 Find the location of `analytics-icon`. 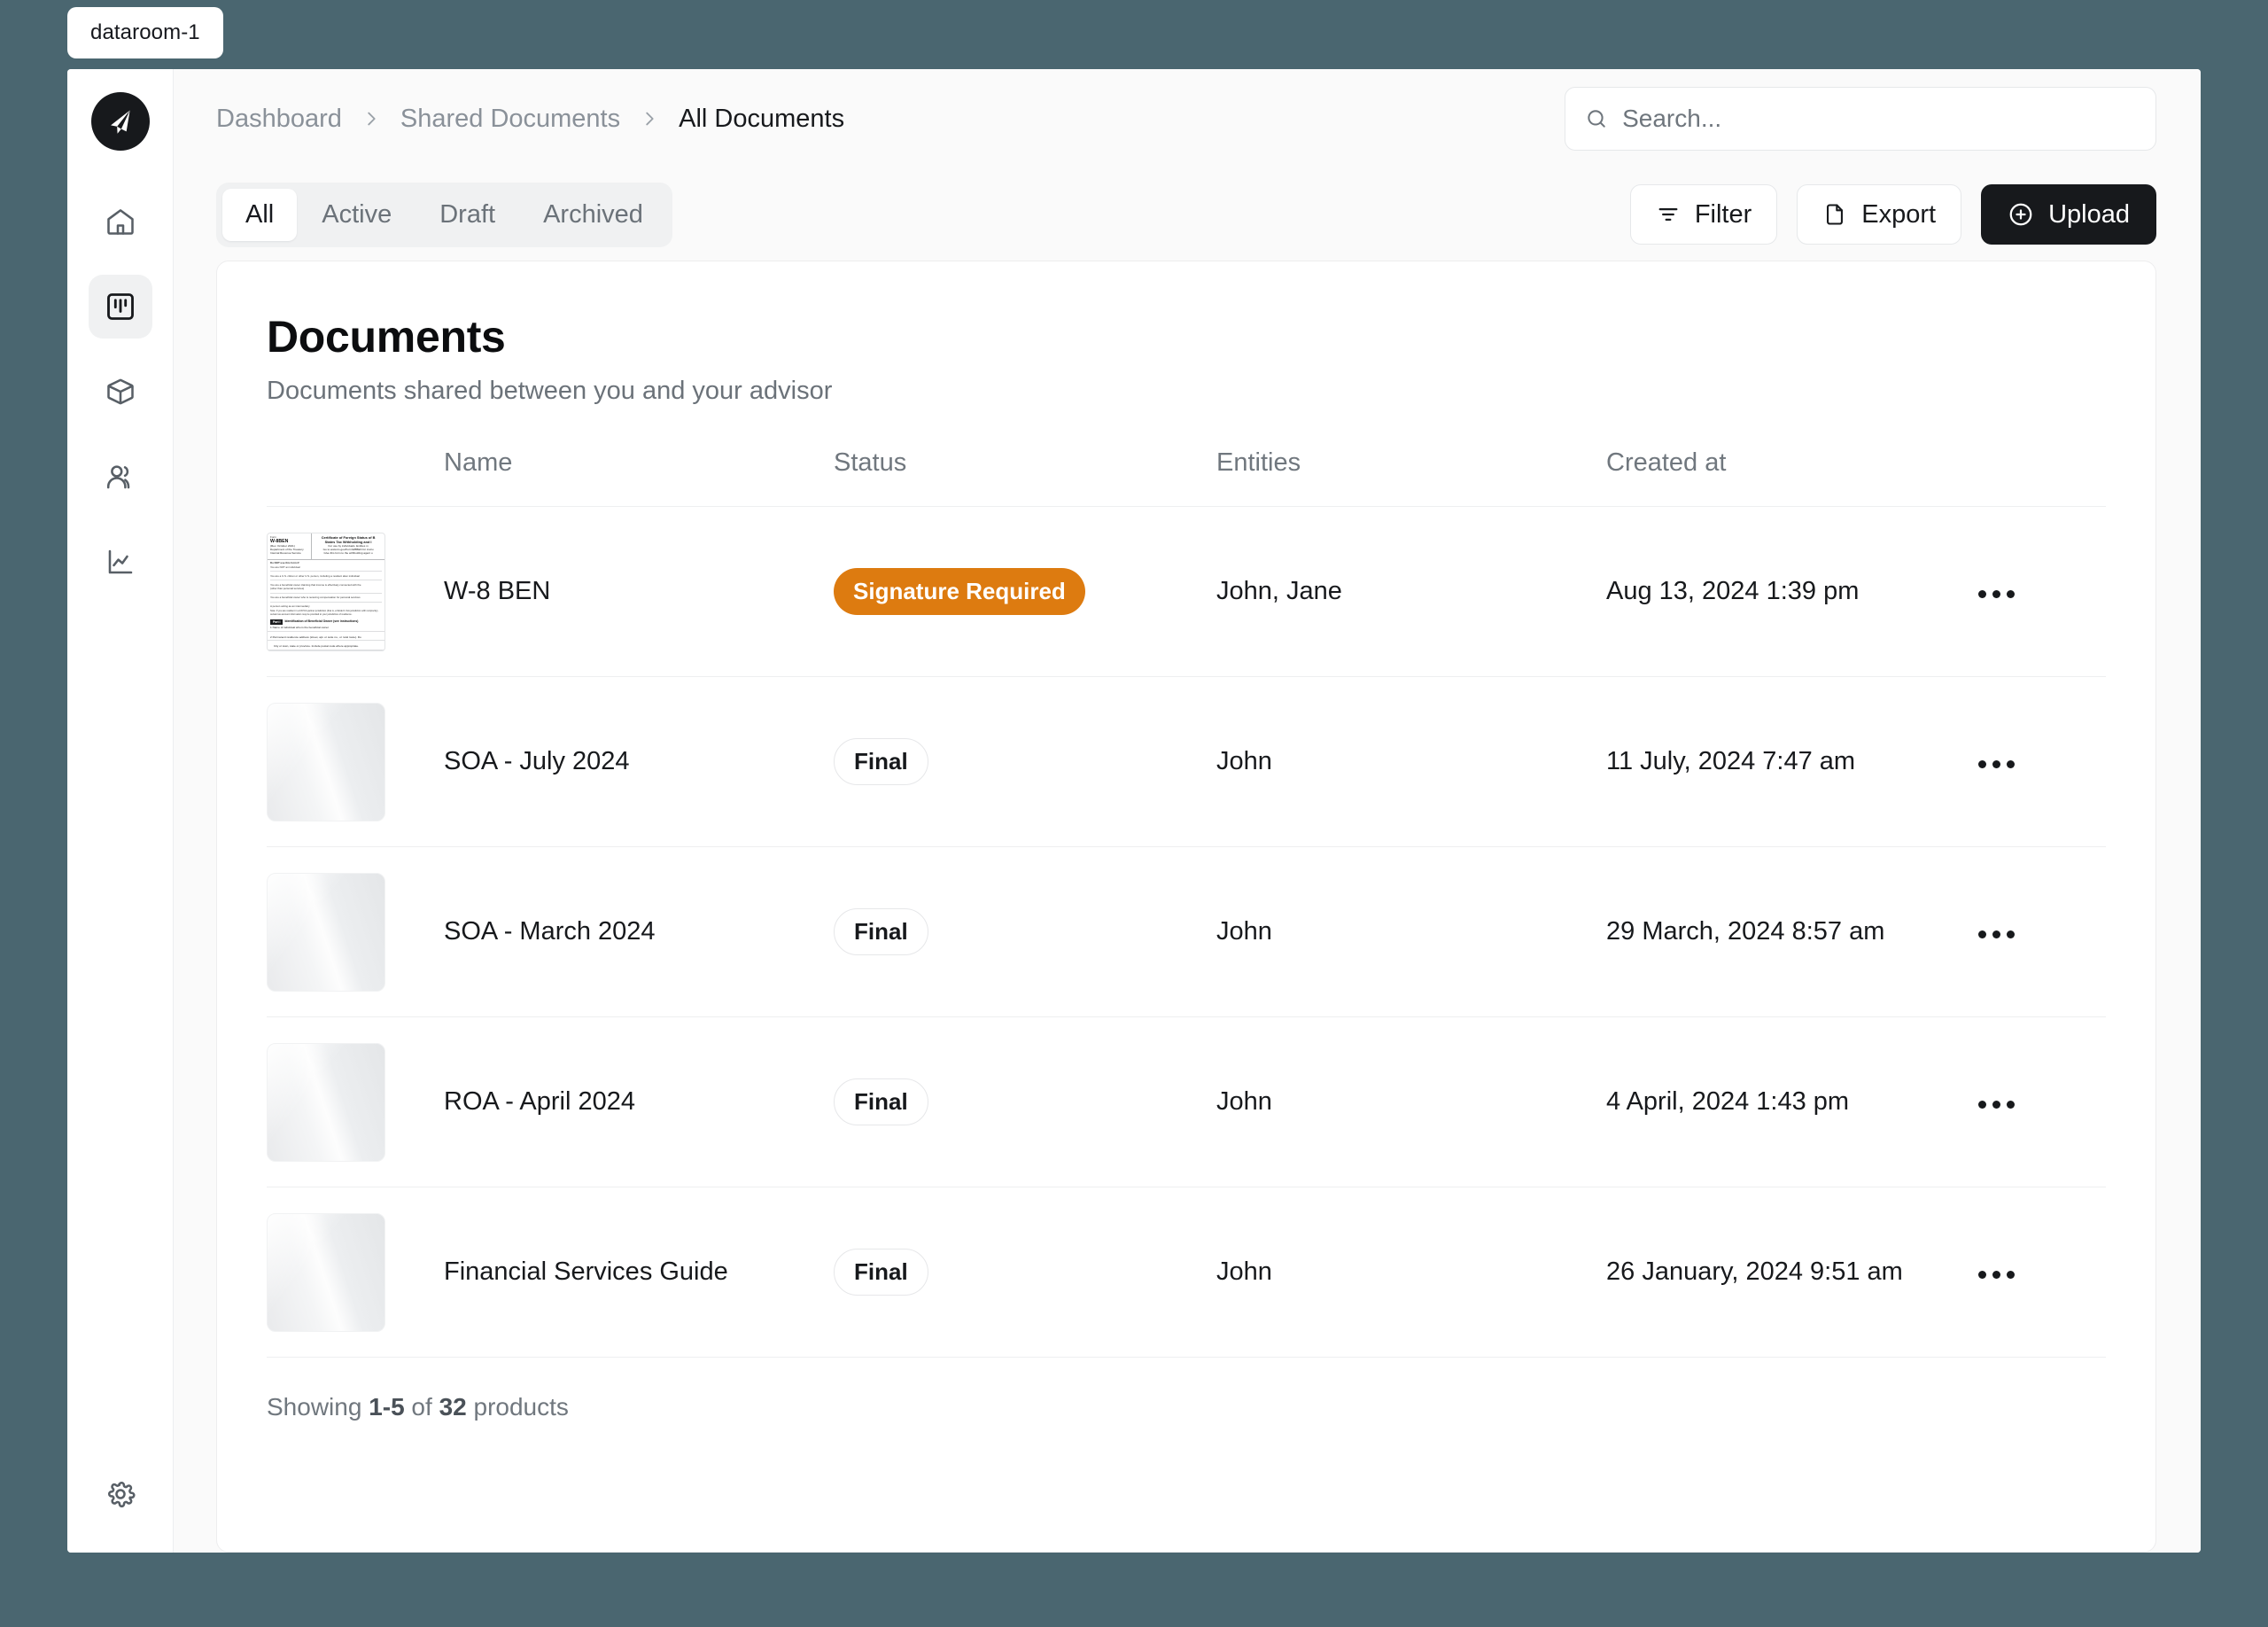

analytics-icon is located at coordinates (120, 561).